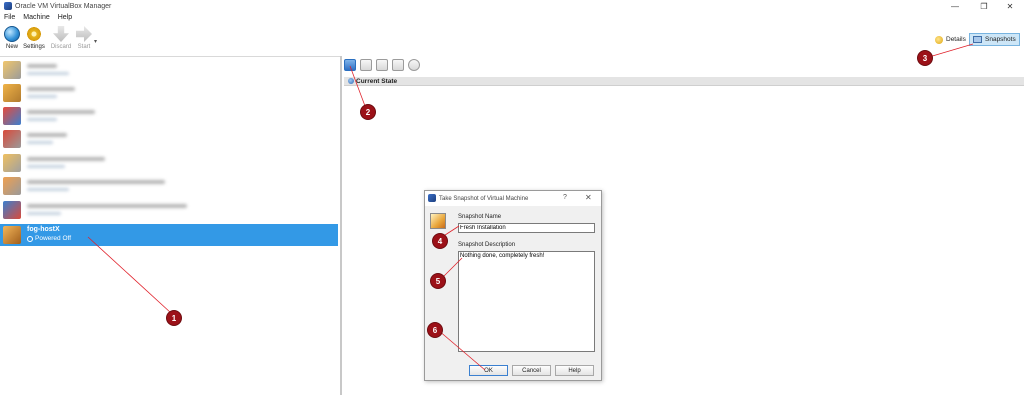  Describe the element at coordinates (174, 318) in the screenshot. I see `callout-1: 1` at that location.